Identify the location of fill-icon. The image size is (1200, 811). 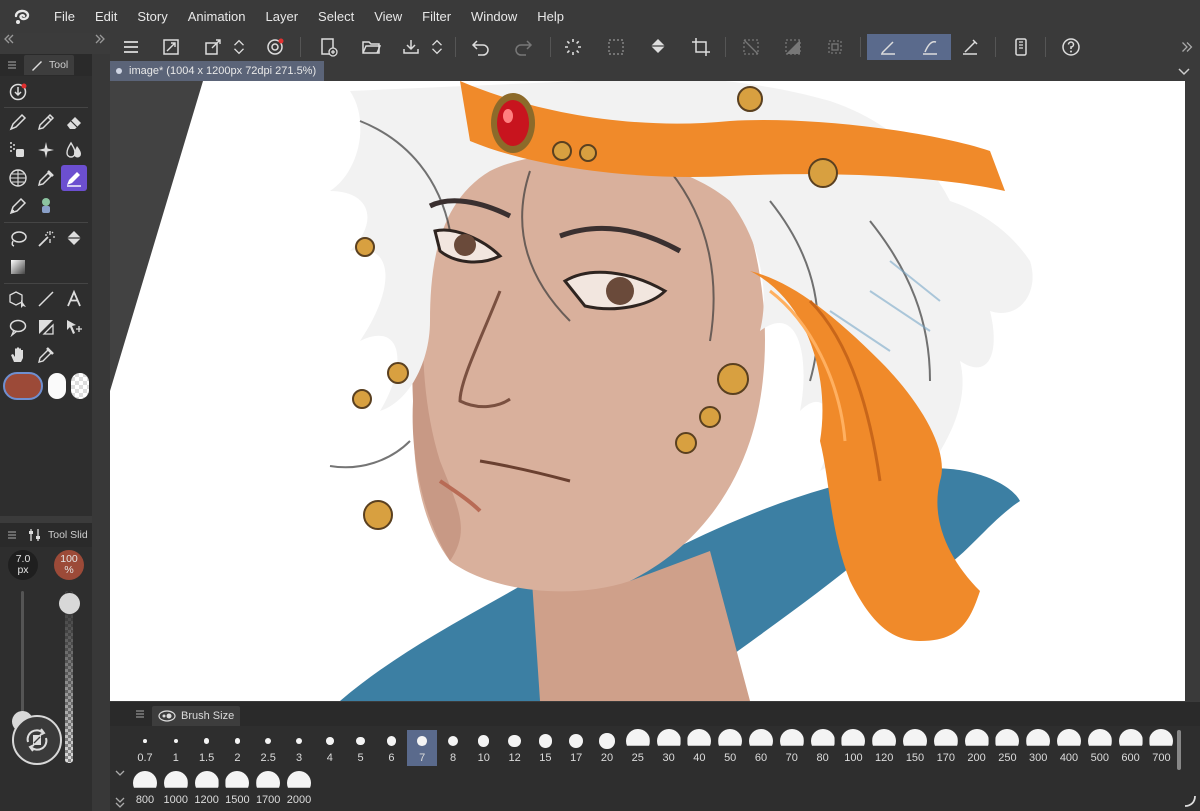
(658, 47).